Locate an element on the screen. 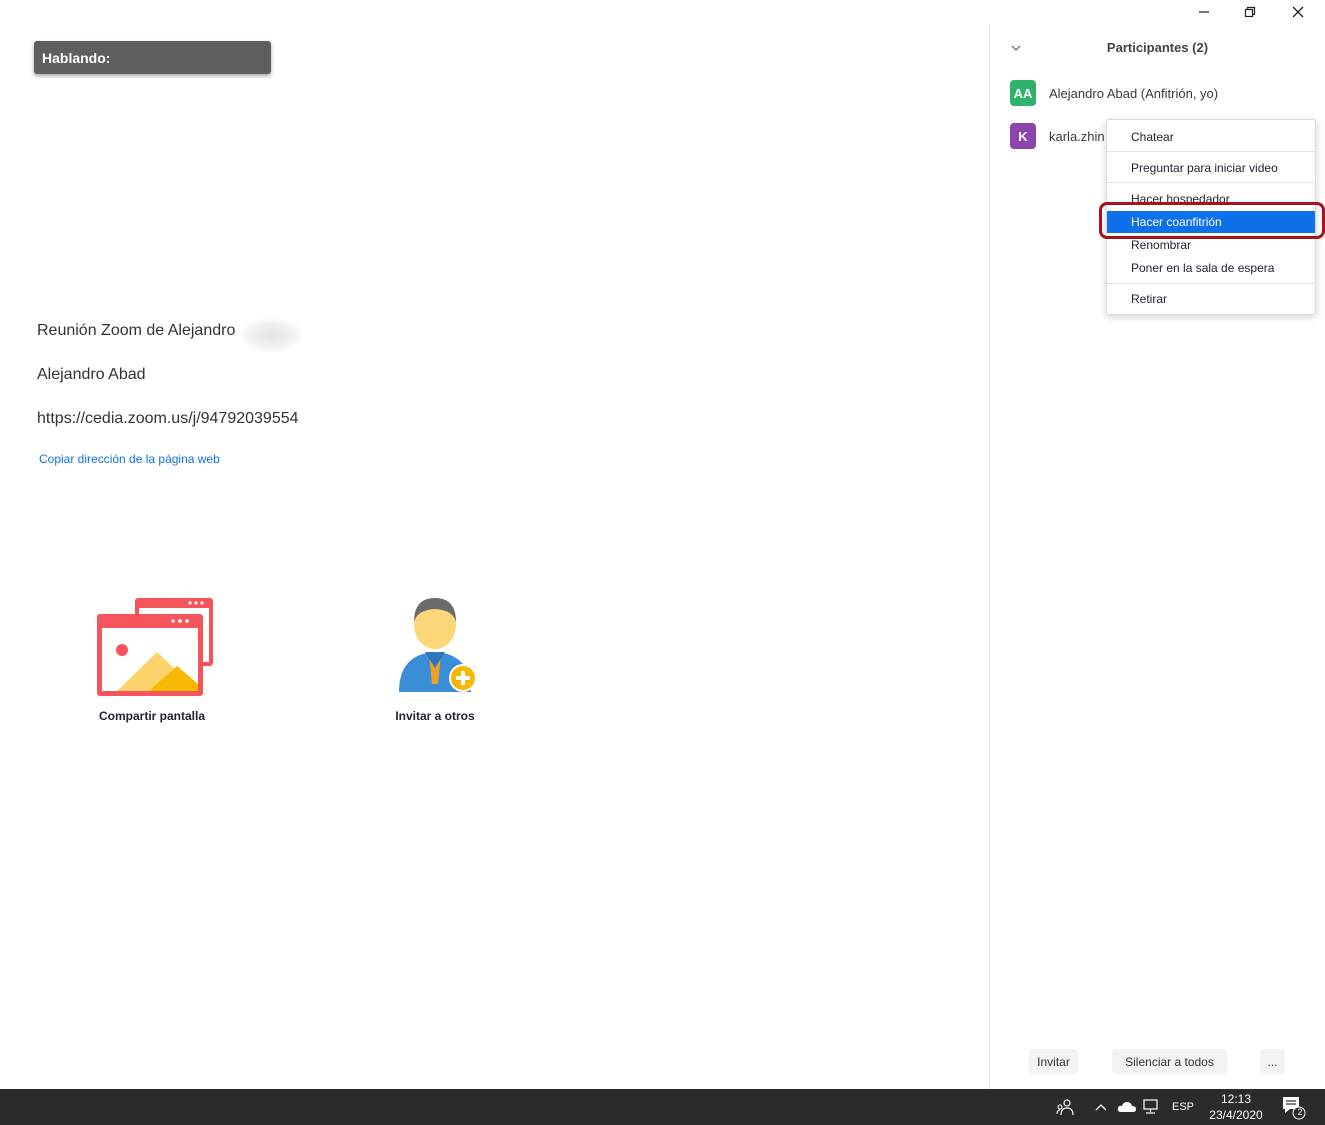  people-button is located at coordinates (1065, 1107).